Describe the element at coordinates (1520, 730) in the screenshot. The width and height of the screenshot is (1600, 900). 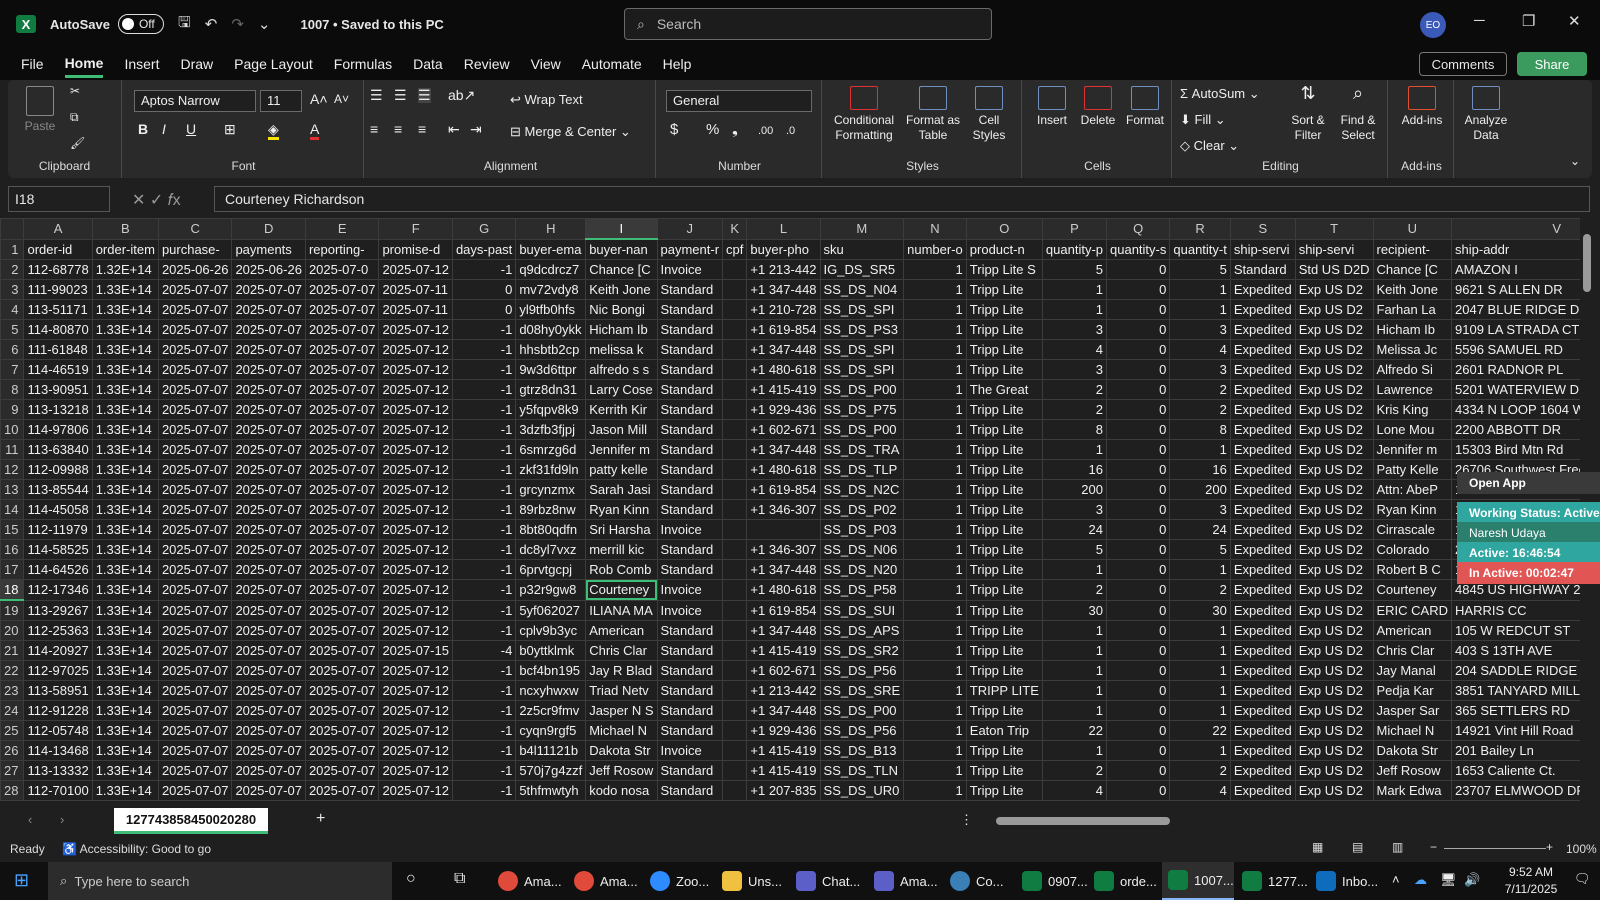
I see `cell: 14921 Vint Hill Road` at that location.